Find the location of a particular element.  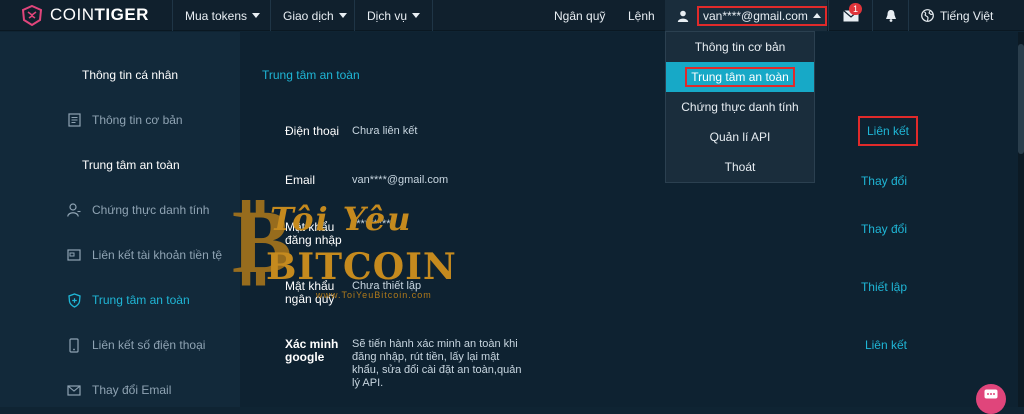

language-selector: Tiếng Việt is located at coordinates (966, 15).